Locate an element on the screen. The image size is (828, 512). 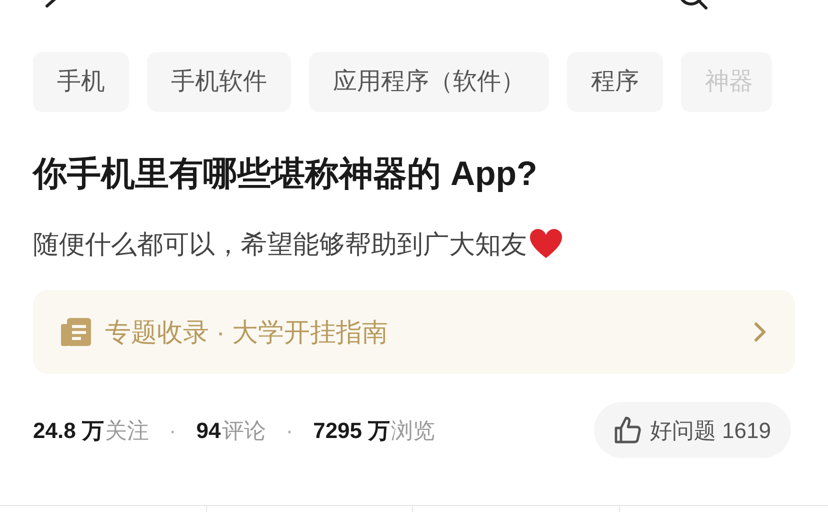
topic-tag: 手机软件 is located at coordinates (219, 82).